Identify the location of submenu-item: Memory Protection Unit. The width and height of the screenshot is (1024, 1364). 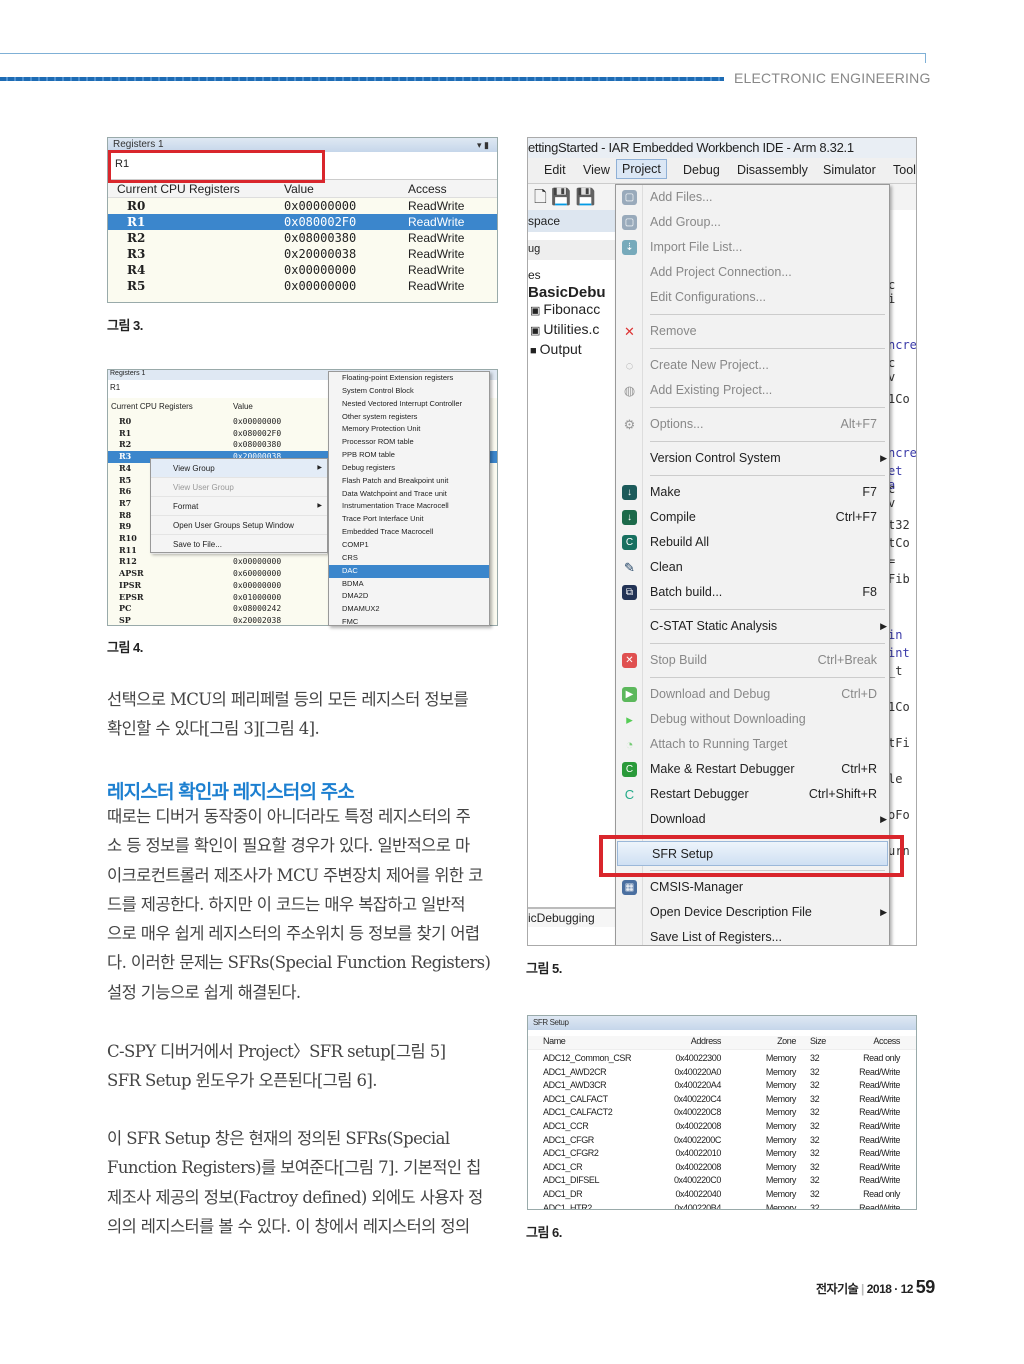
(409, 429).